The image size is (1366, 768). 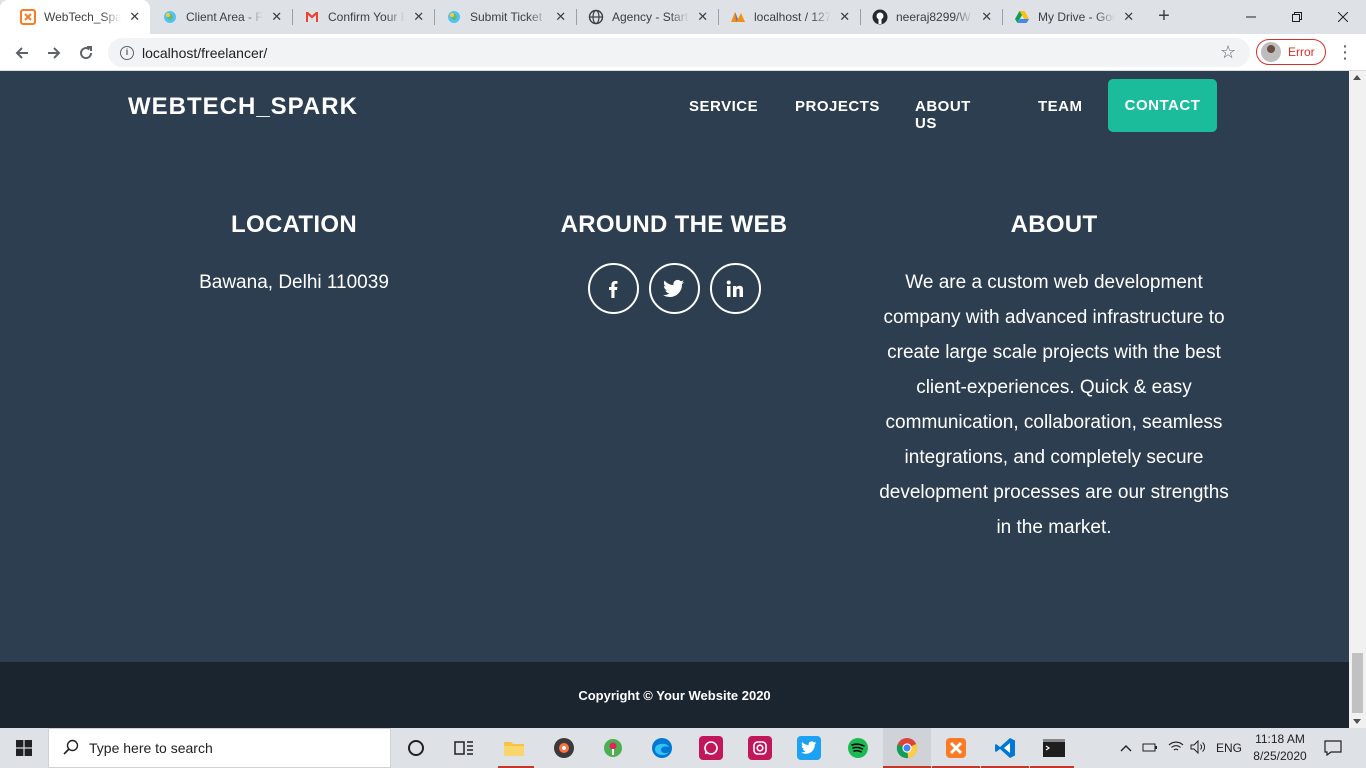 I want to click on search-placeholder: Type here to search, so click(x=151, y=748).